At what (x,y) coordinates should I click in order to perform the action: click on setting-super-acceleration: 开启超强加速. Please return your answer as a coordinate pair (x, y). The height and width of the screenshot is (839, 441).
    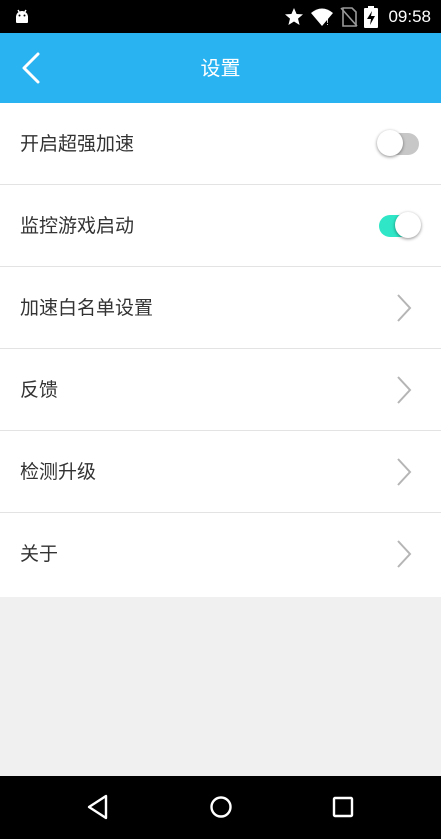
    Looking at the image, I should click on (220, 144).